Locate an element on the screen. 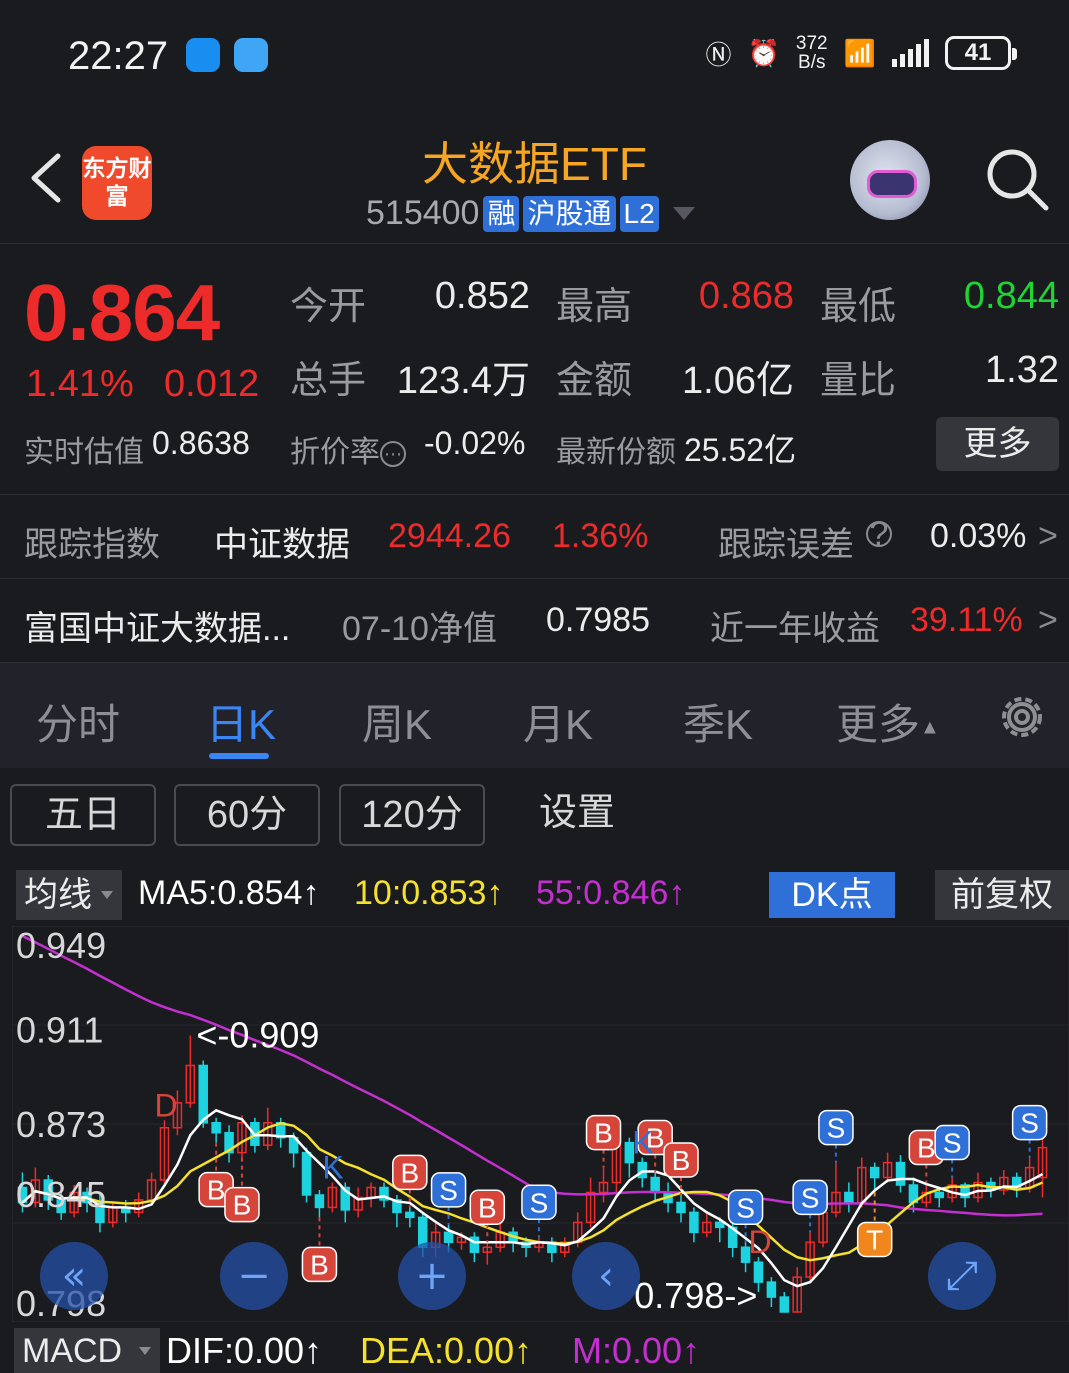  tab-quarterly-k: 季K is located at coordinates (718, 721).